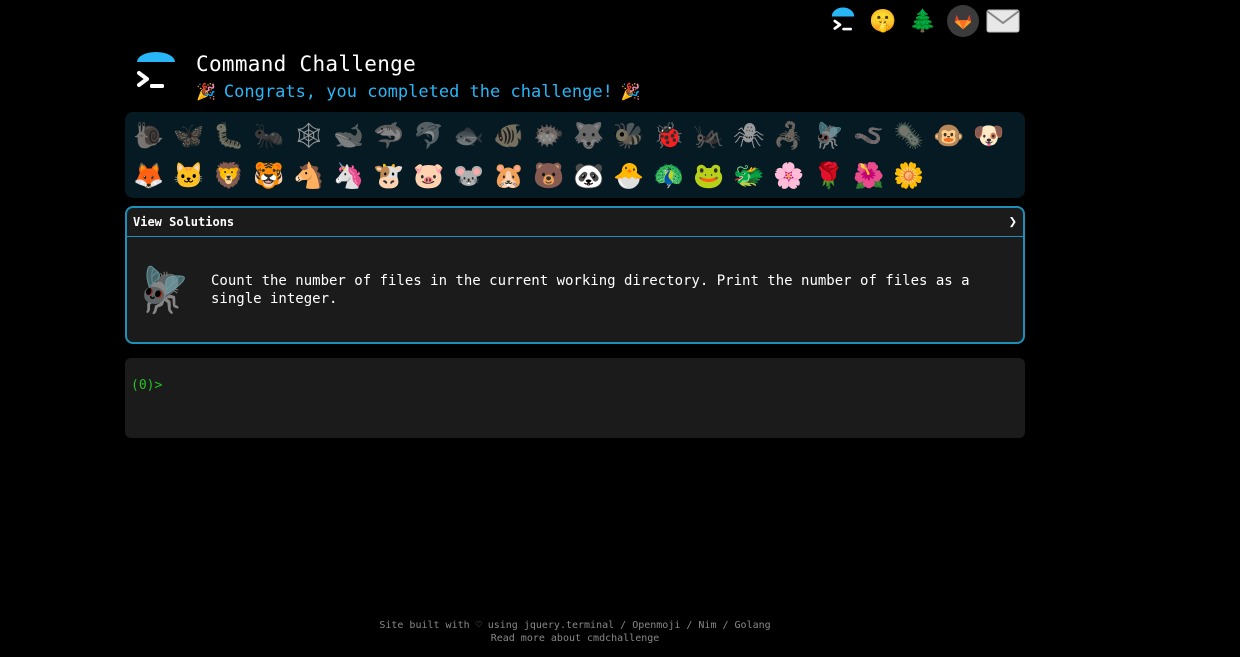  What do you see at coordinates (909, 176) in the screenshot?
I see `challenge-emoji-icon: 🌼` at bounding box center [909, 176].